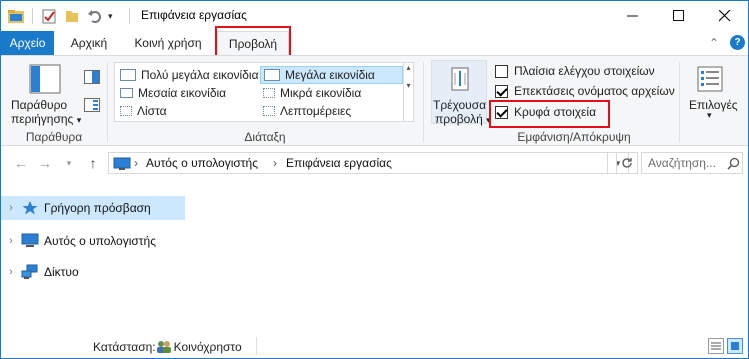  Describe the element at coordinates (713, 105) in the screenshot. I see `options-label: Επιλογές` at that location.